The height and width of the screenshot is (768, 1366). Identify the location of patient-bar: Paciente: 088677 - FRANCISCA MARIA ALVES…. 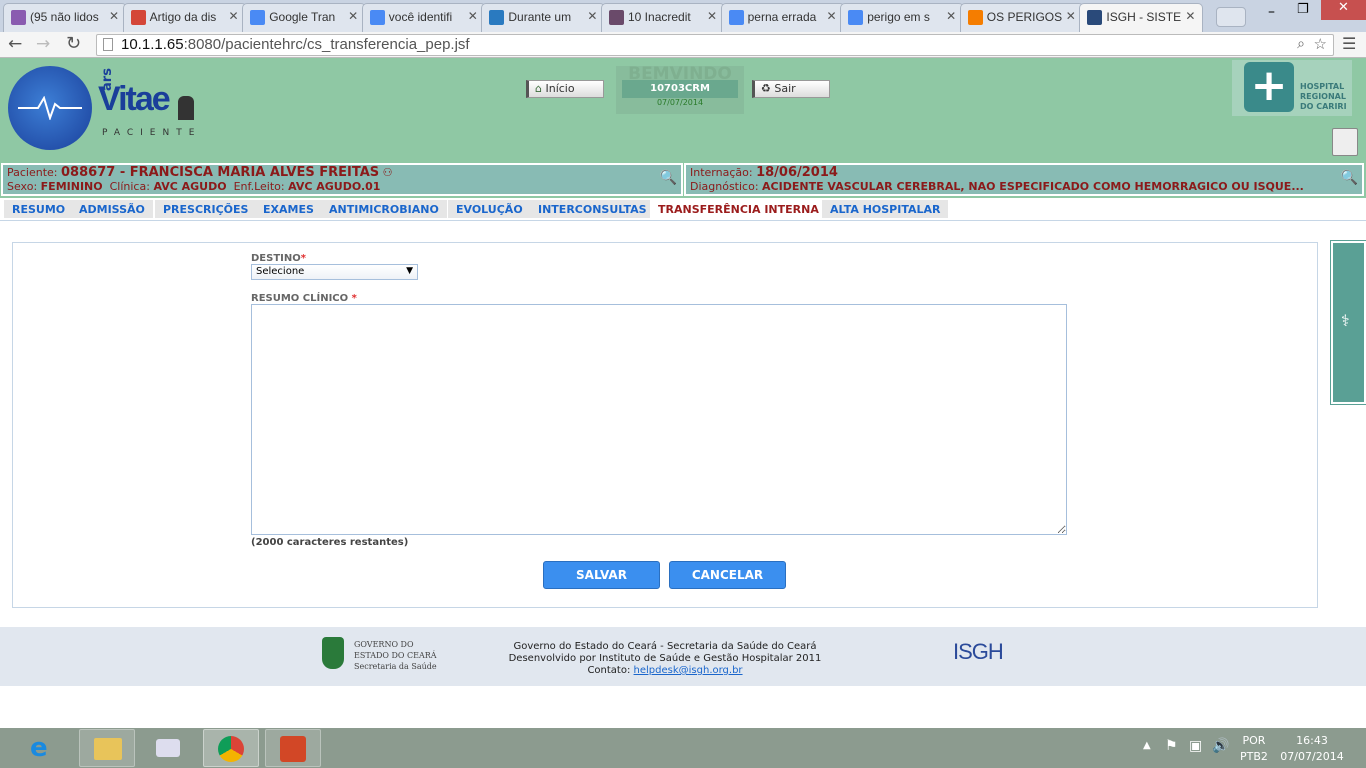
(683, 180).